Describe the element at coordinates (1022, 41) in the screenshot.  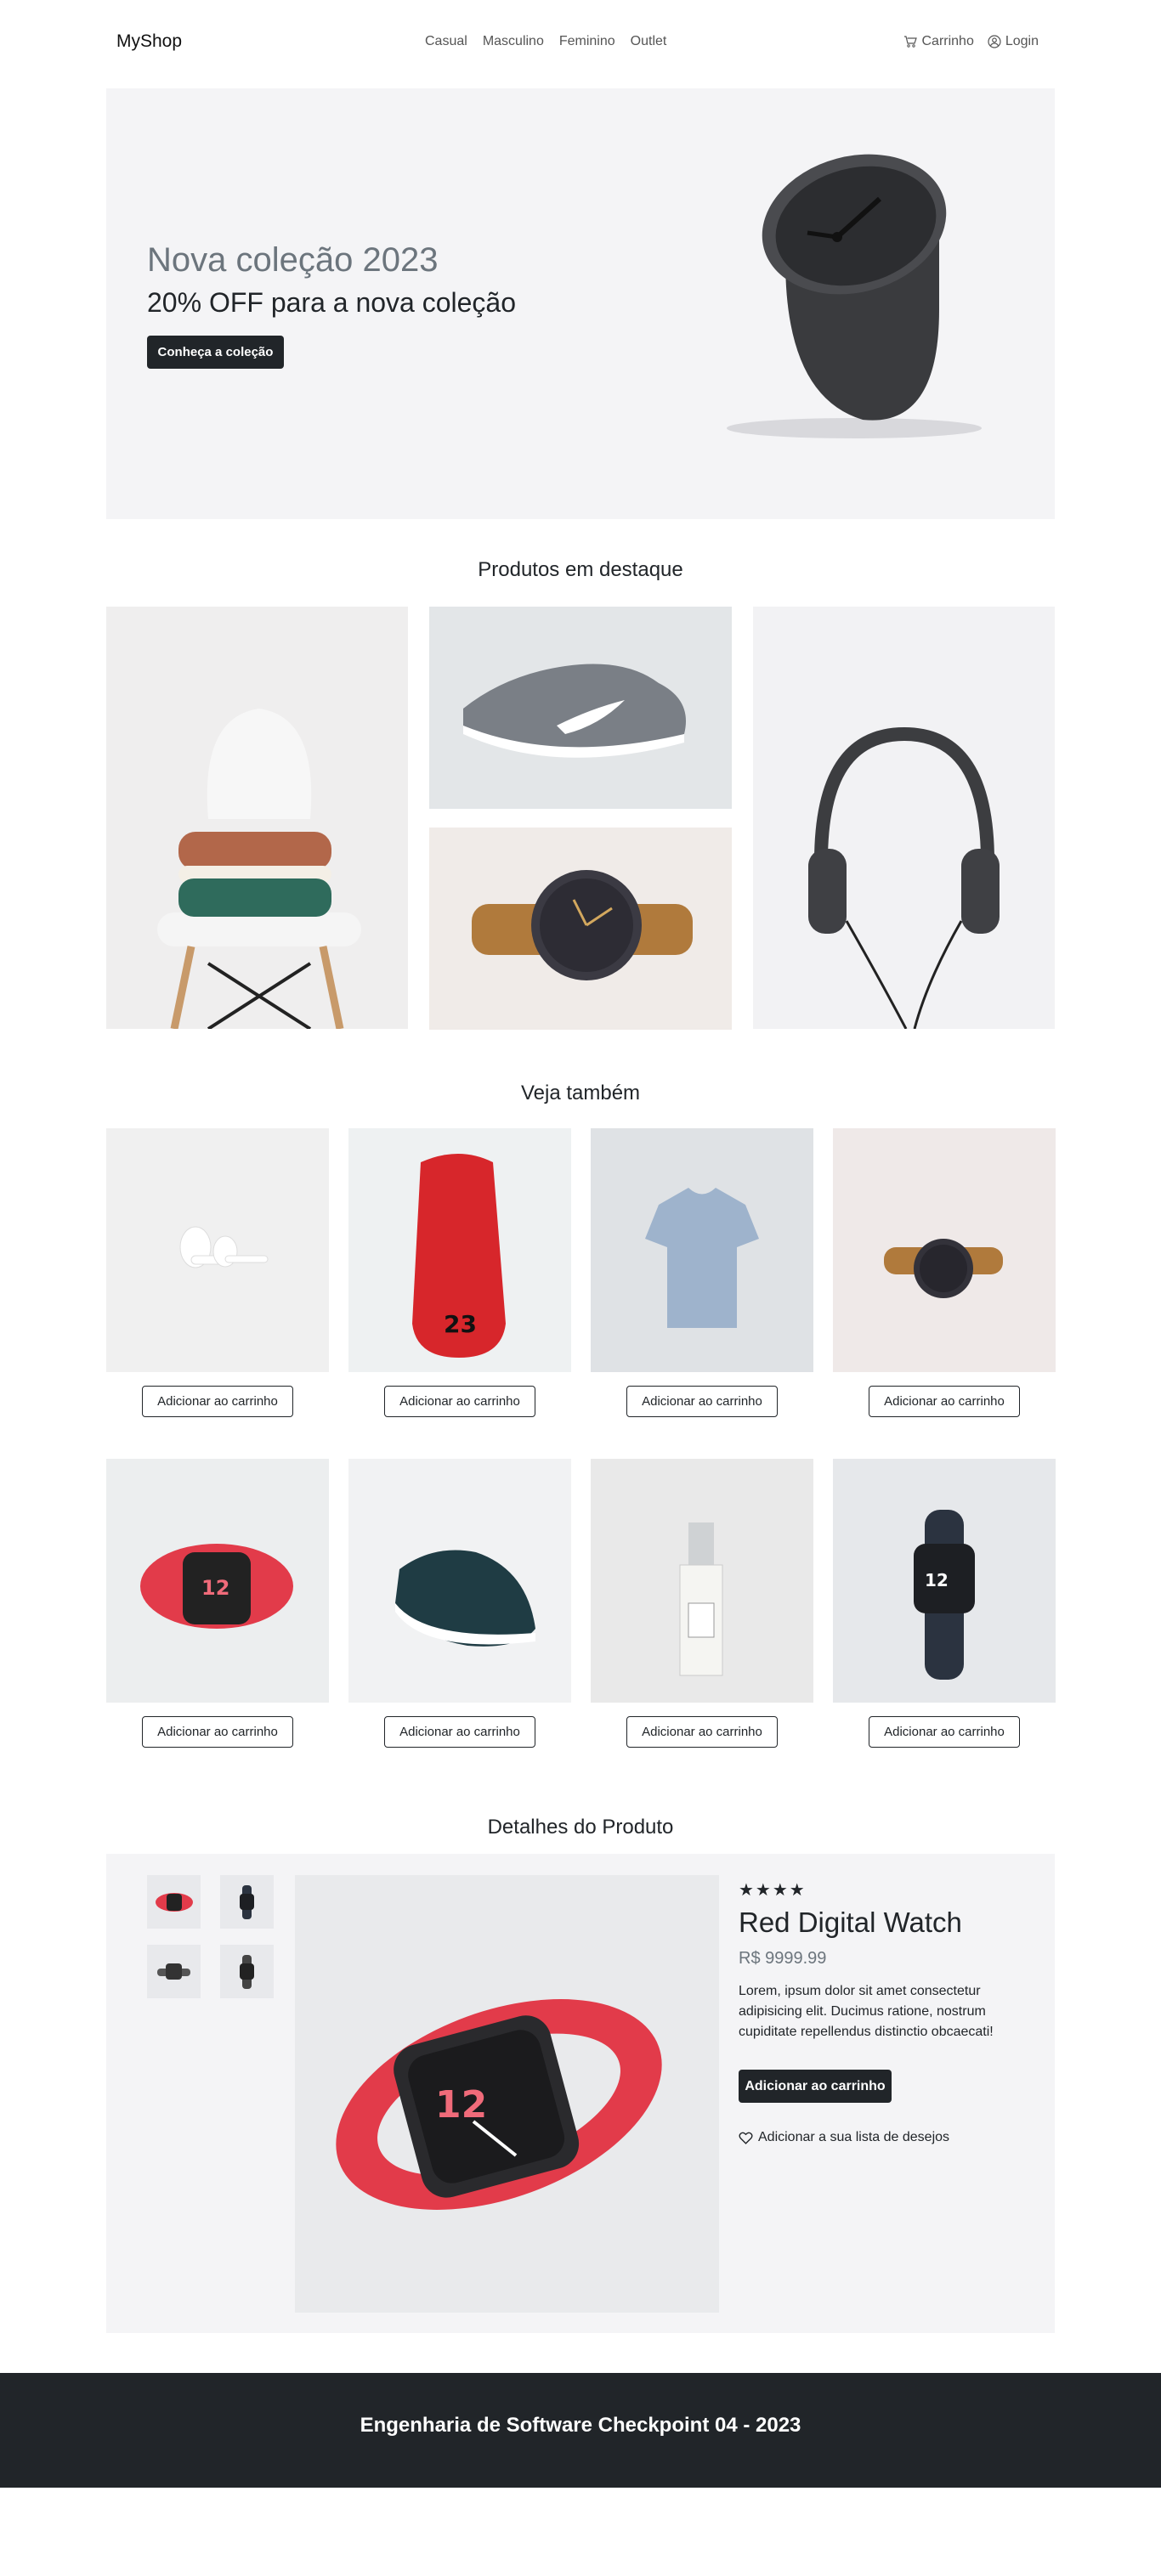
I see `login-label: Login` at that location.